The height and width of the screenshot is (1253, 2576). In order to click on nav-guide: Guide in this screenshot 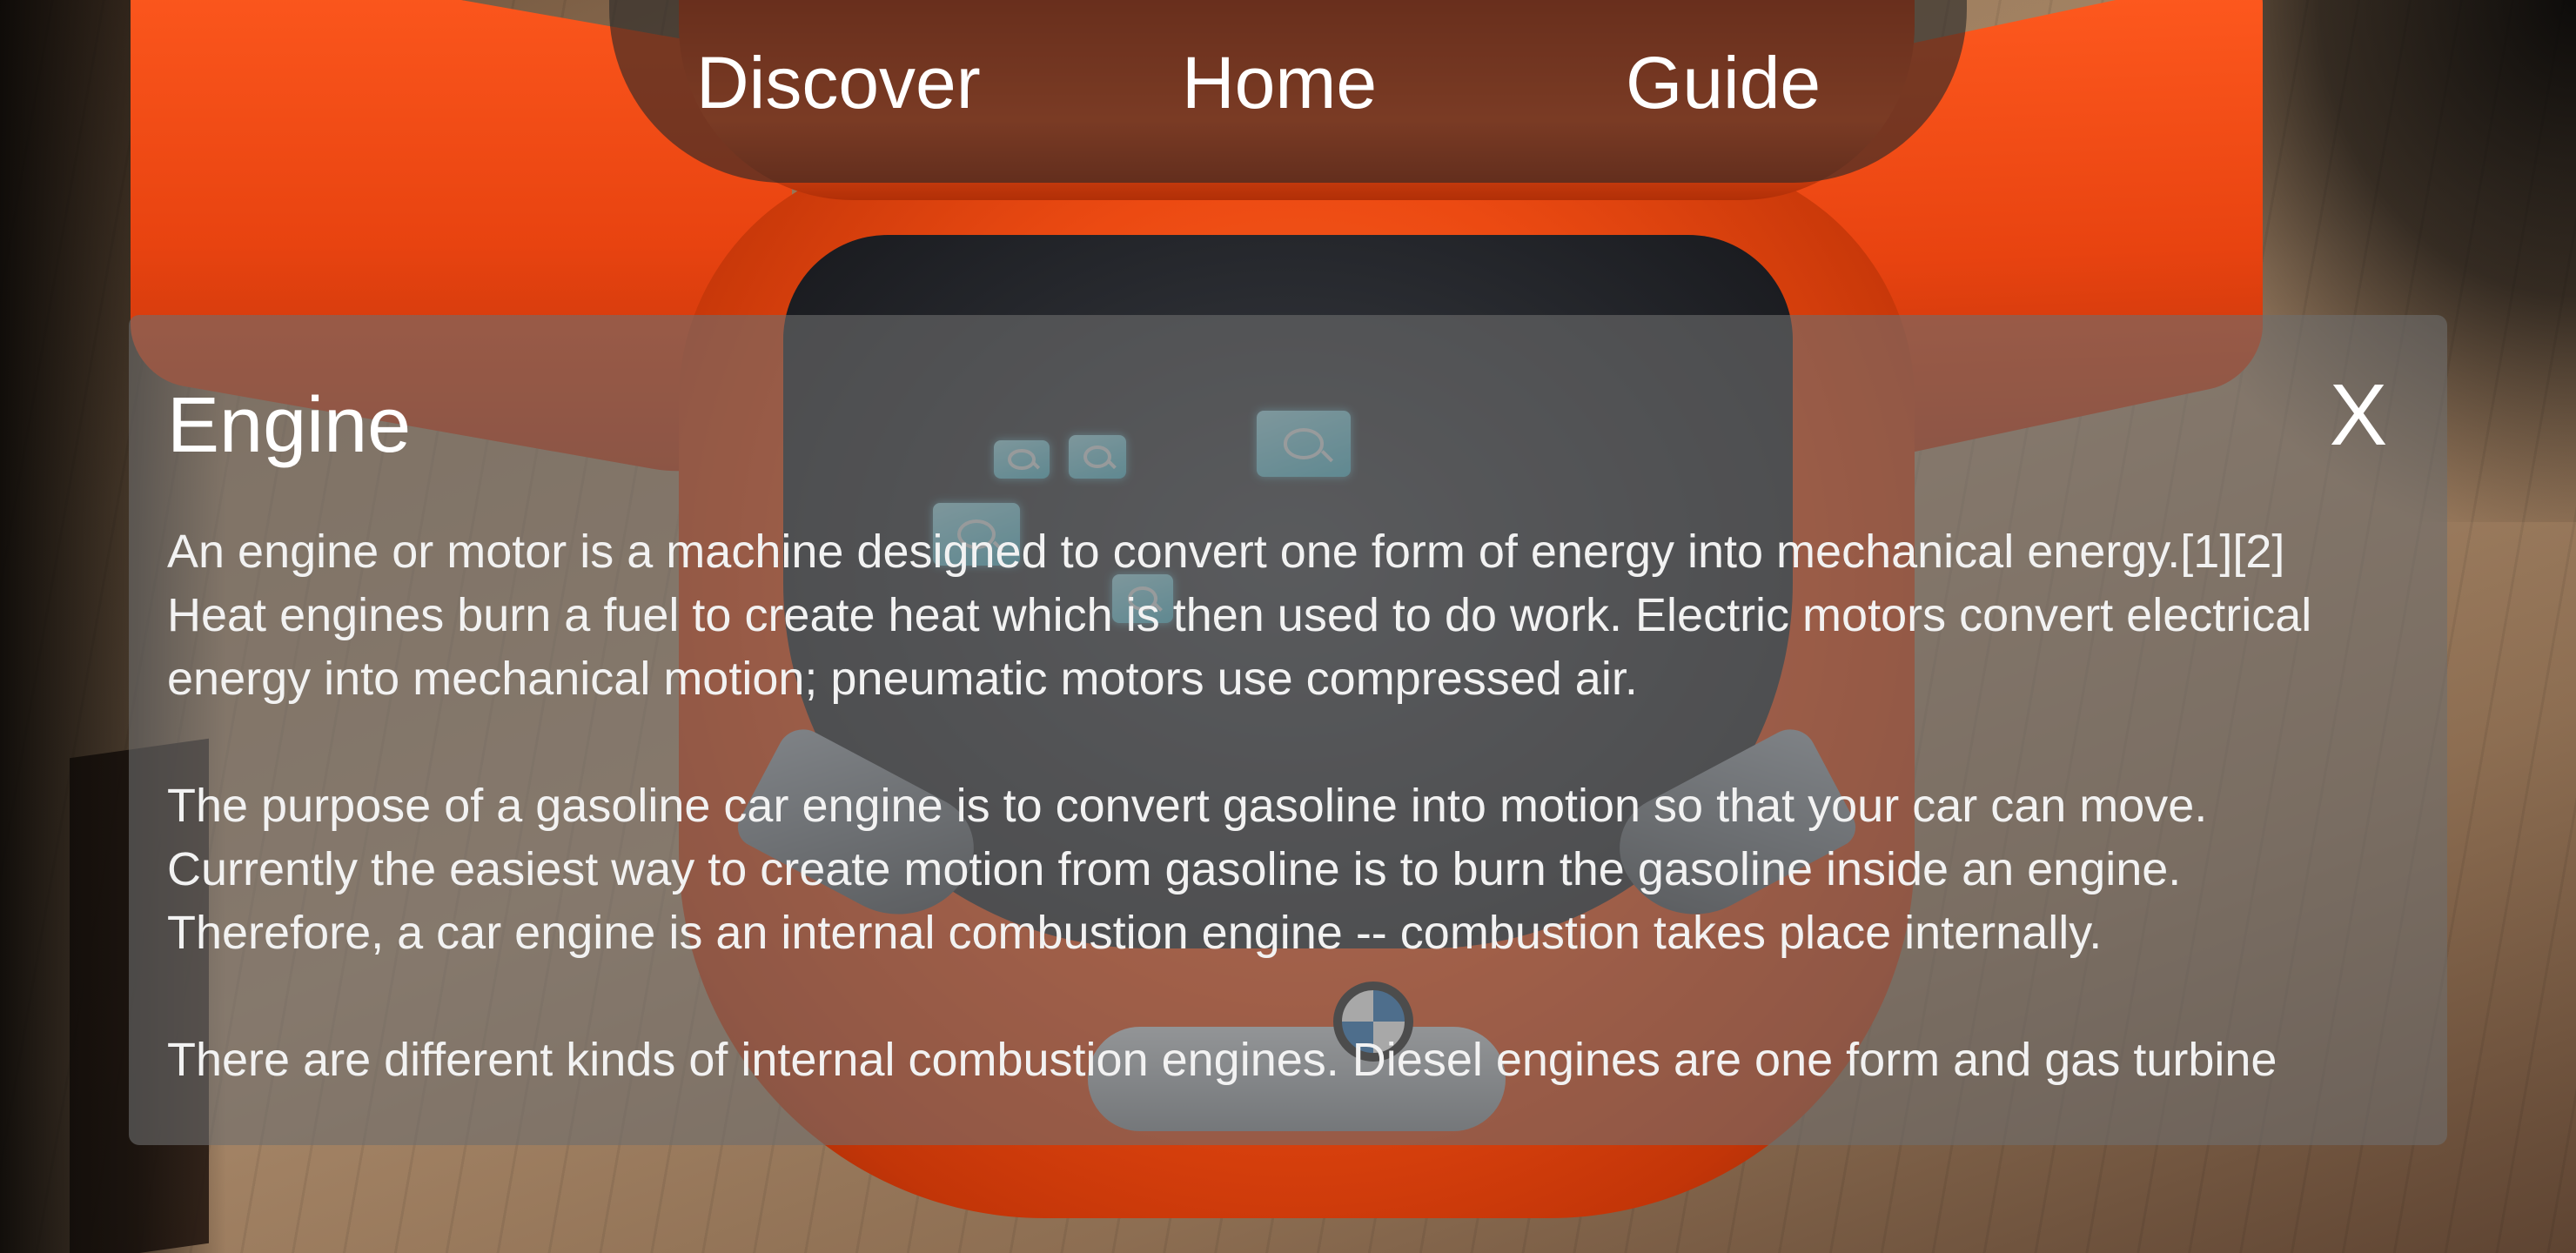, I will do `click(1723, 83)`.